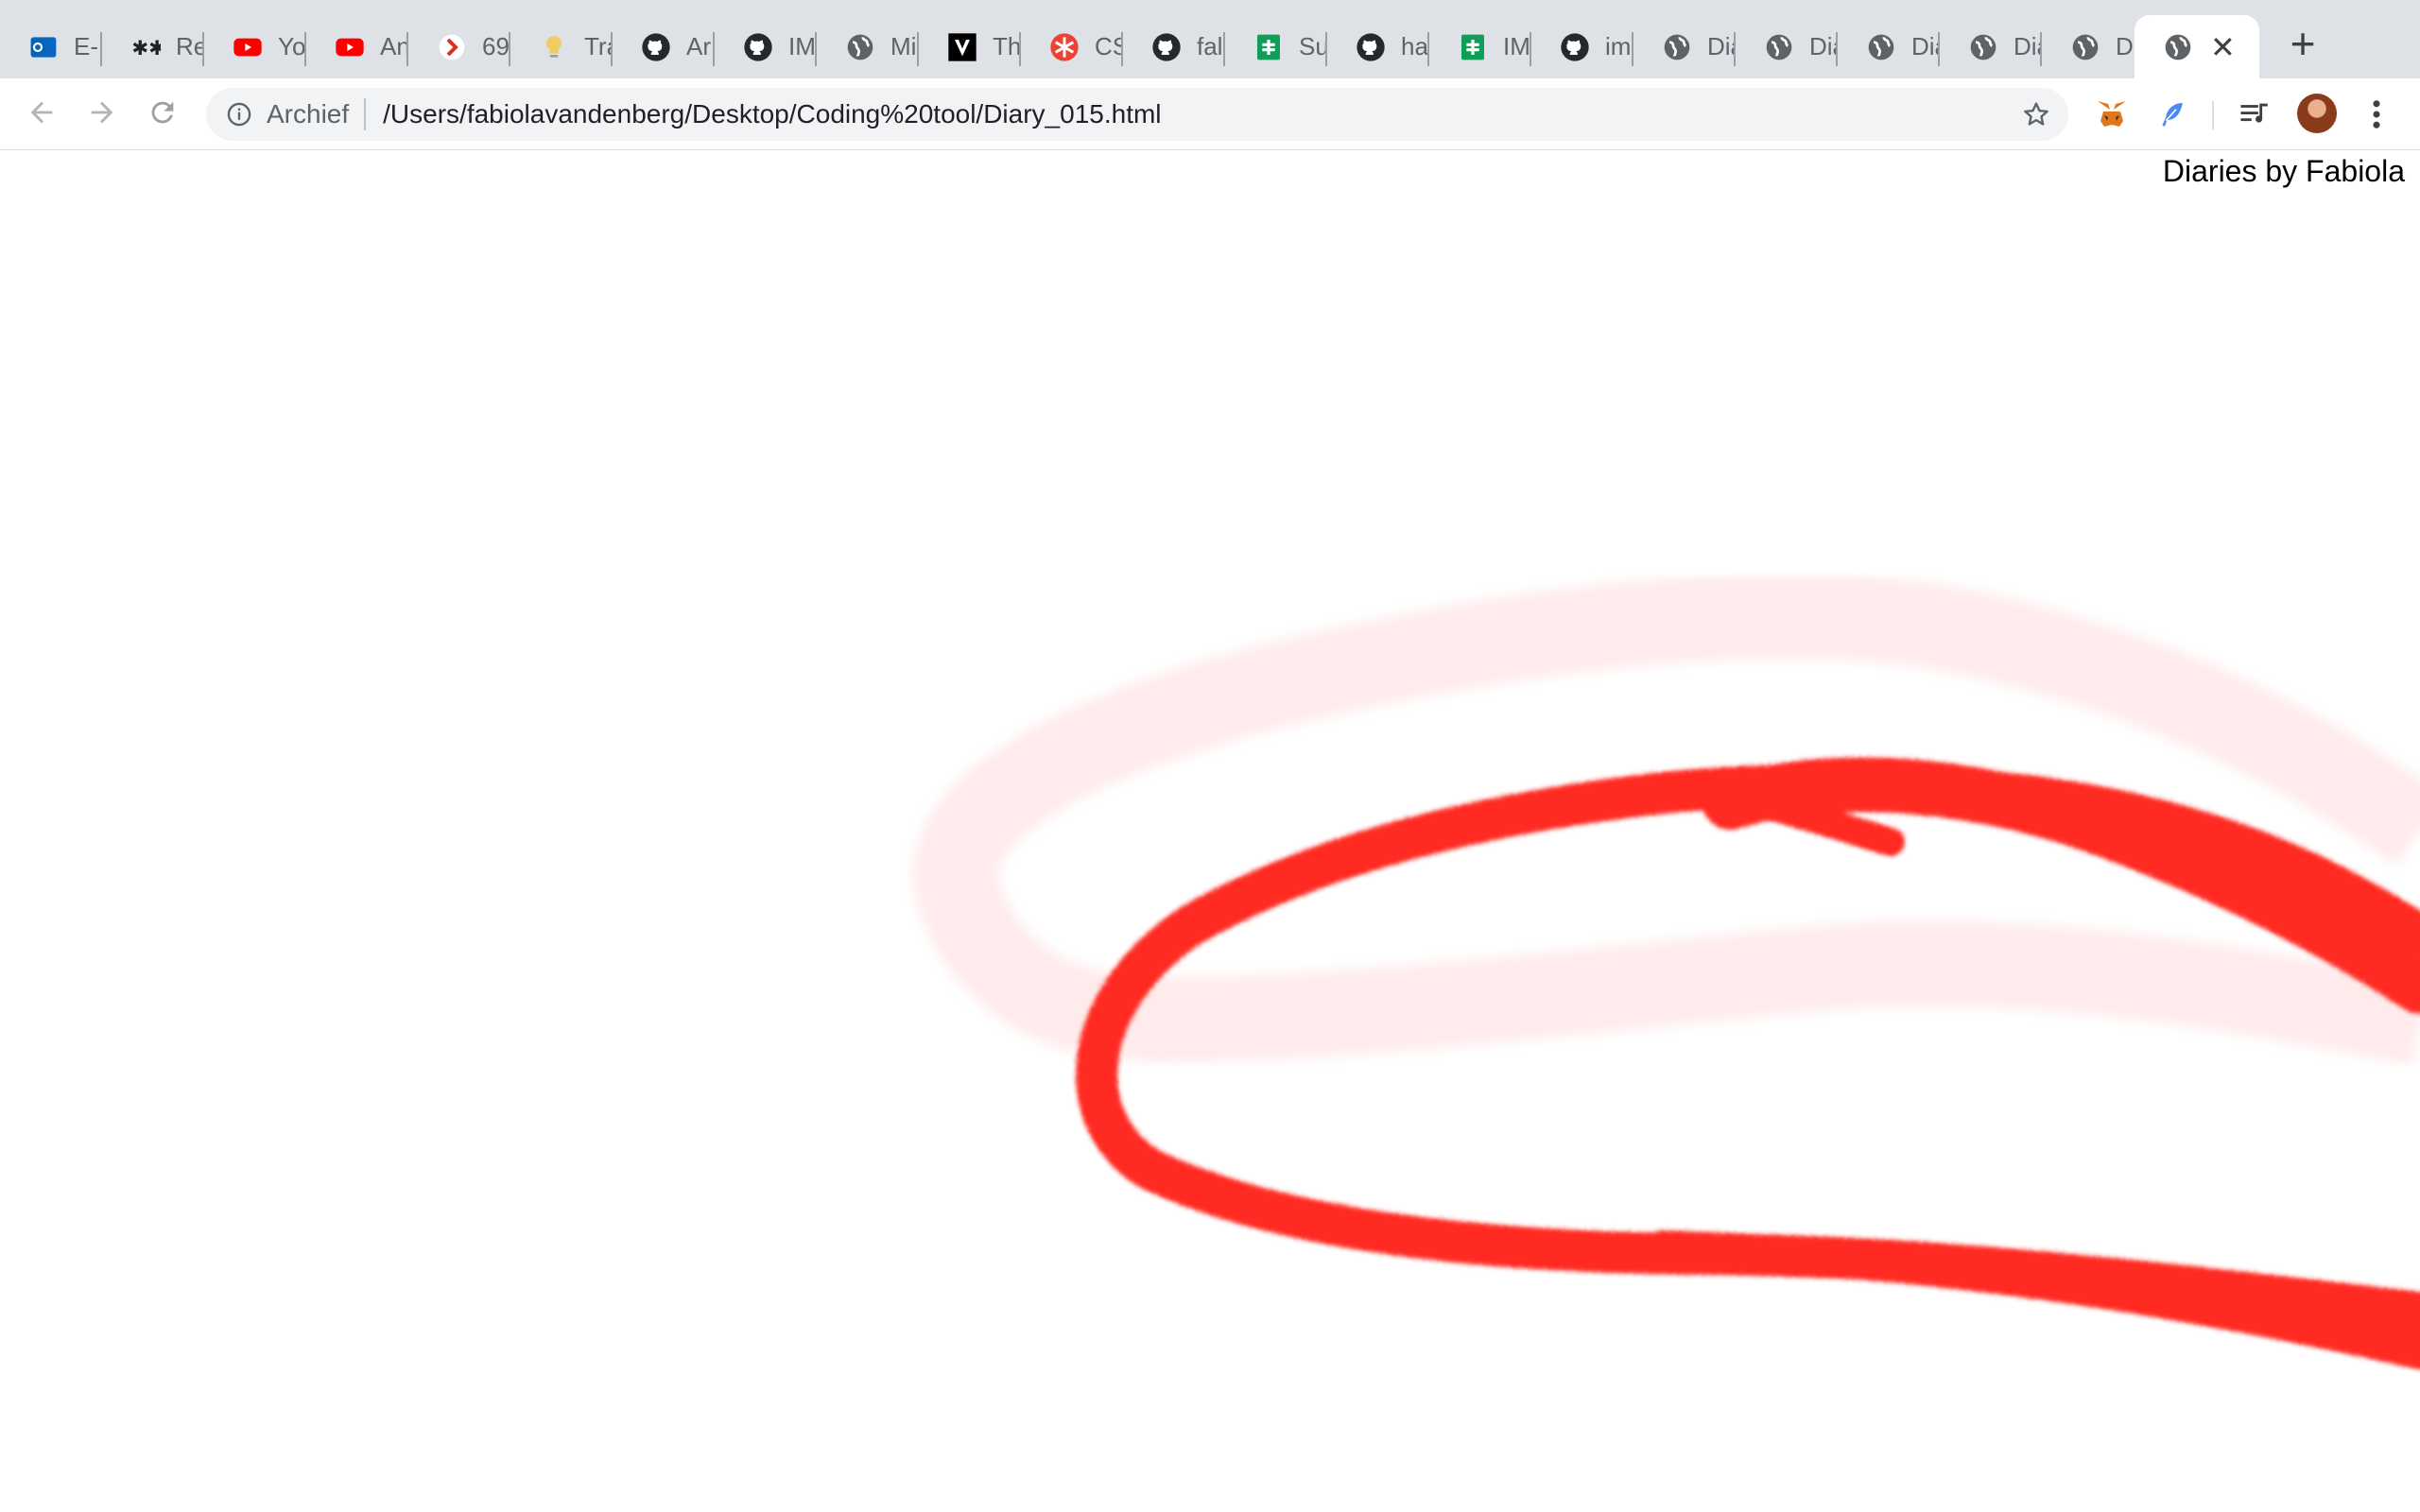 The image size is (2420, 1512). What do you see at coordinates (2376, 114) in the screenshot?
I see `kebab-menu-icon` at bounding box center [2376, 114].